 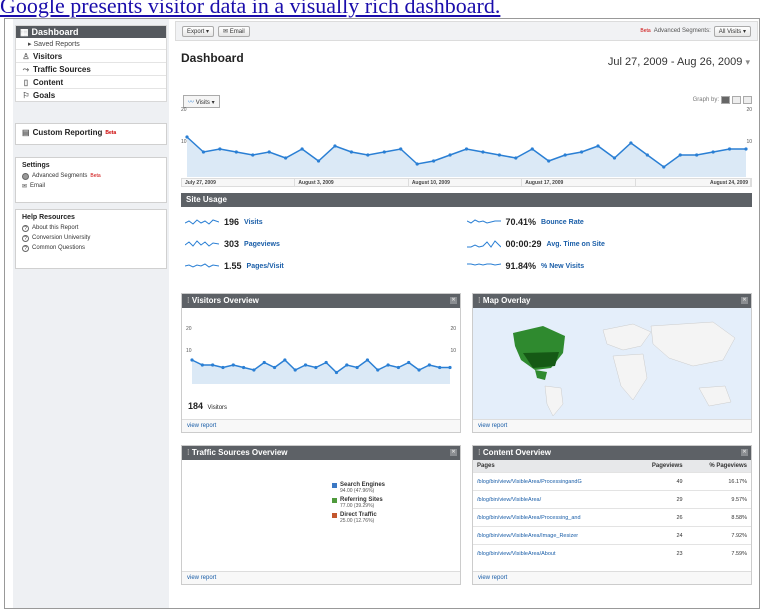 I want to click on column-header: % Pageviews, so click(x=718, y=466).